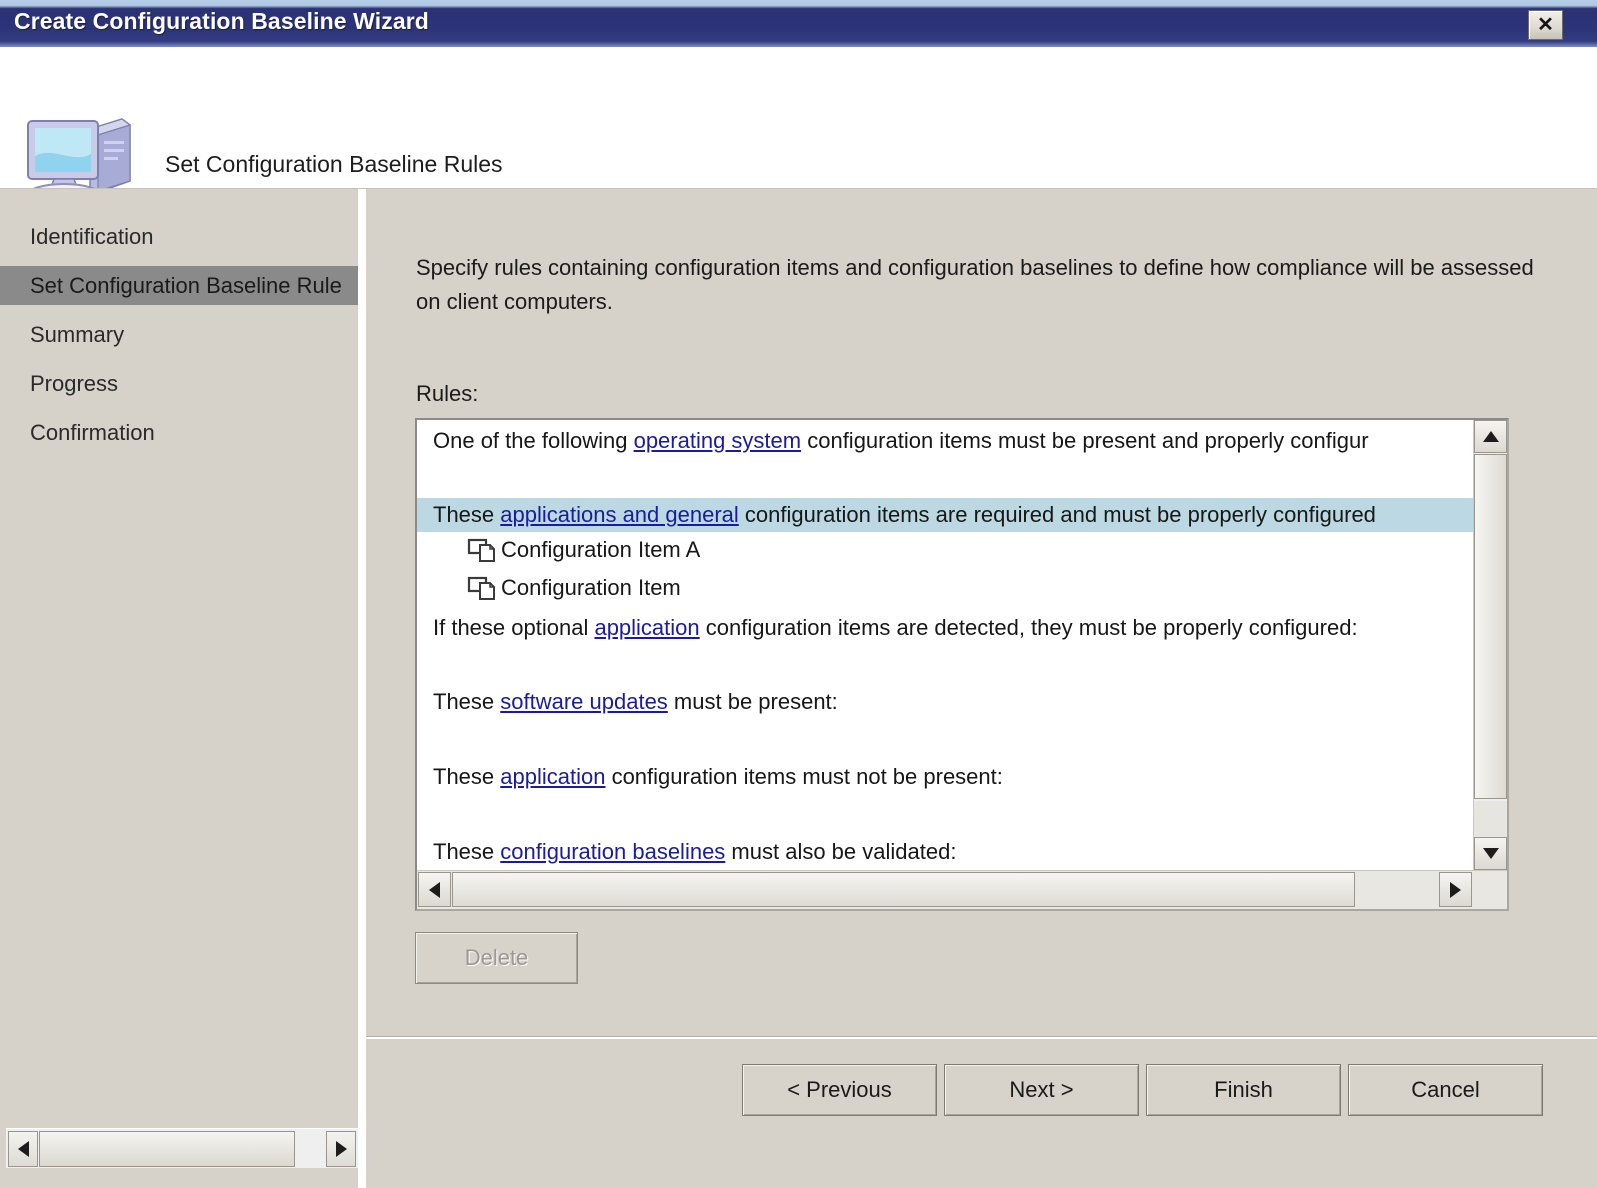 The width and height of the screenshot is (1597, 1188). I want to click on rule-link-application-not-present: application, so click(552, 776).